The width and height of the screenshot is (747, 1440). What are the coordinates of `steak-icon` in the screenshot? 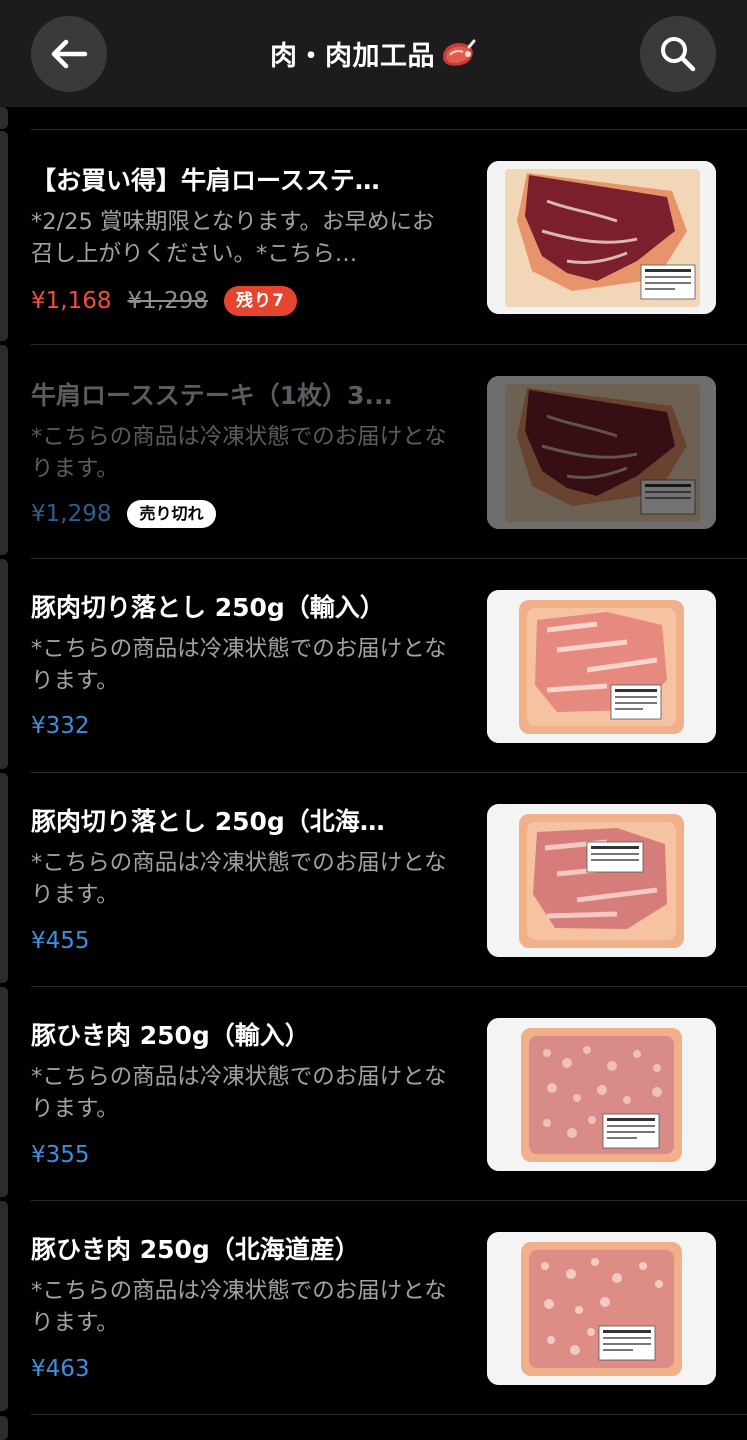 It's located at (459, 52).